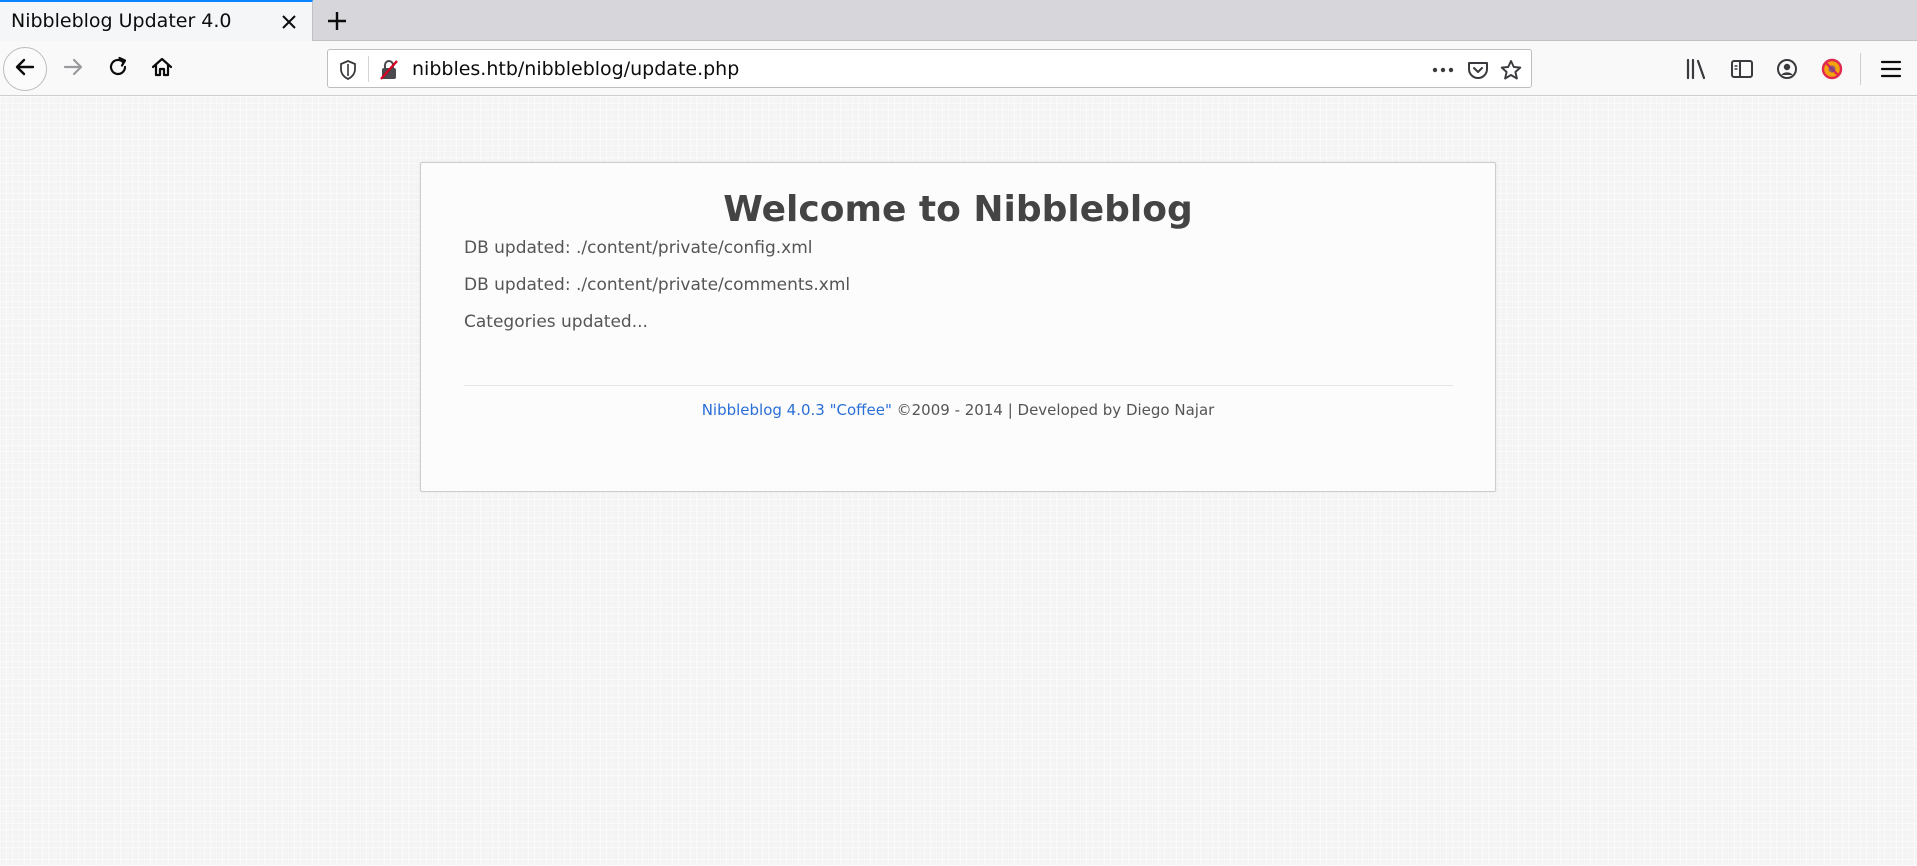 This screenshot has height=866, width=1917. I want to click on insecure-lock-icon, so click(389, 70).